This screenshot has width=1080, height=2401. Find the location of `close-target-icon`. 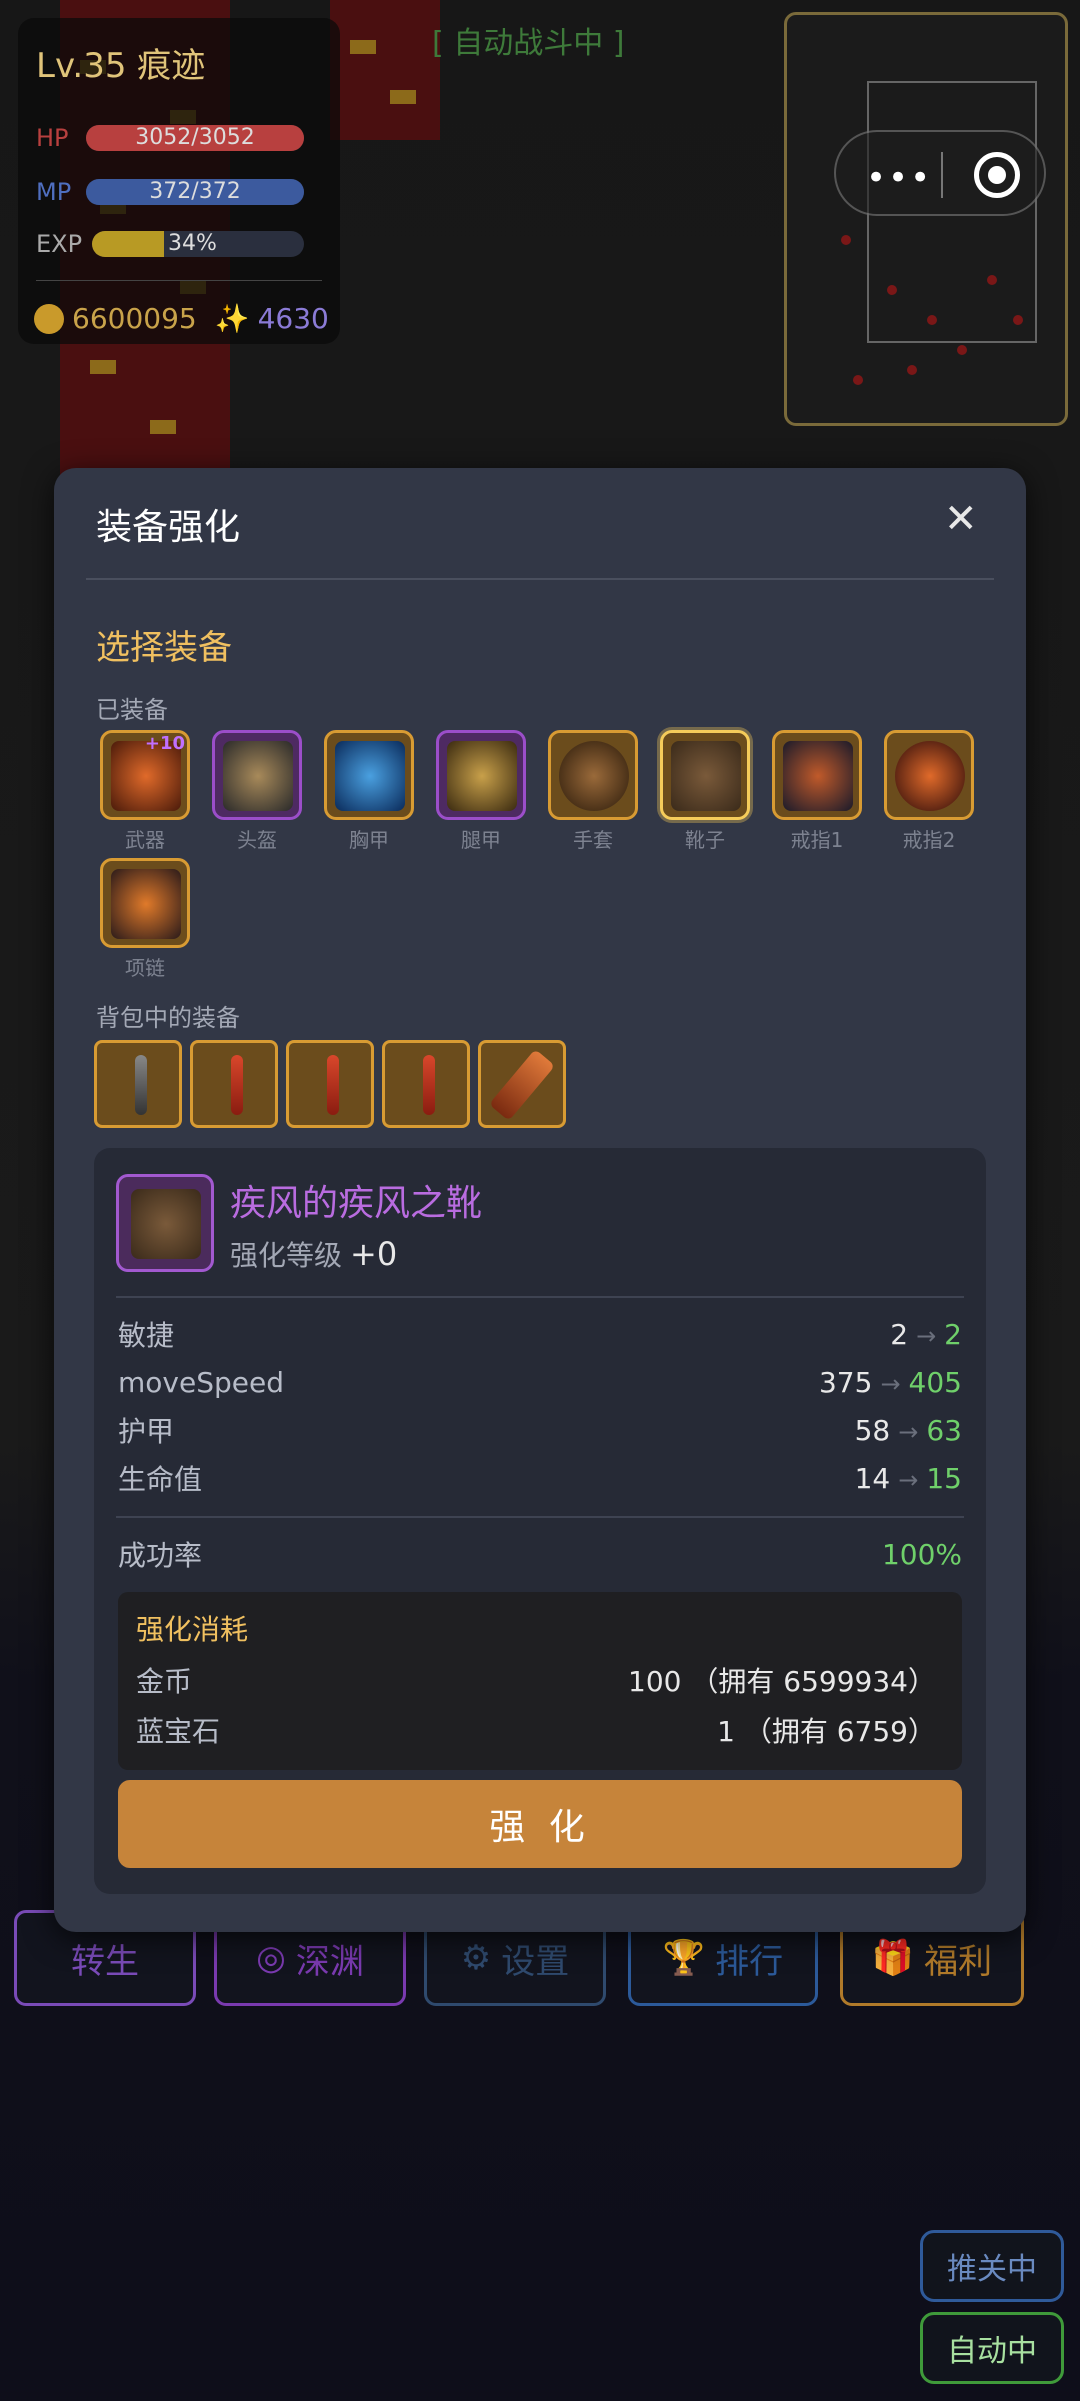

close-target-icon is located at coordinates (997, 175).